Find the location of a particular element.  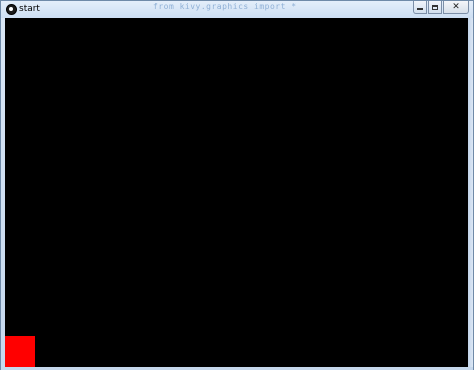

caption-buttons: ✕ is located at coordinates (441, 7).